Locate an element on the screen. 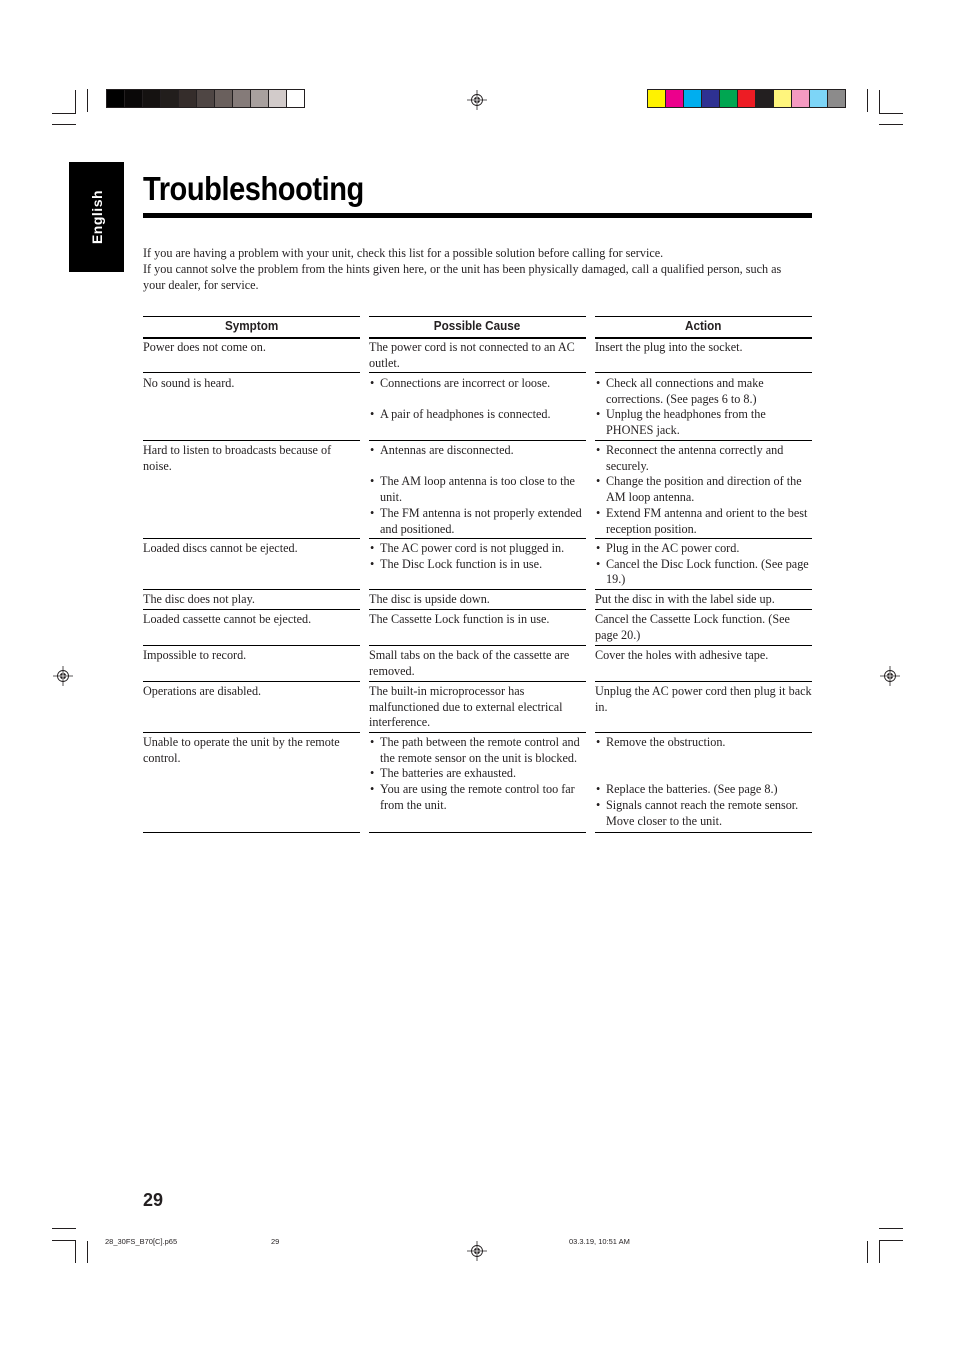 The width and height of the screenshot is (954, 1353). action-cell: Cover the holes with adhesive tape. is located at coordinates (703, 664).